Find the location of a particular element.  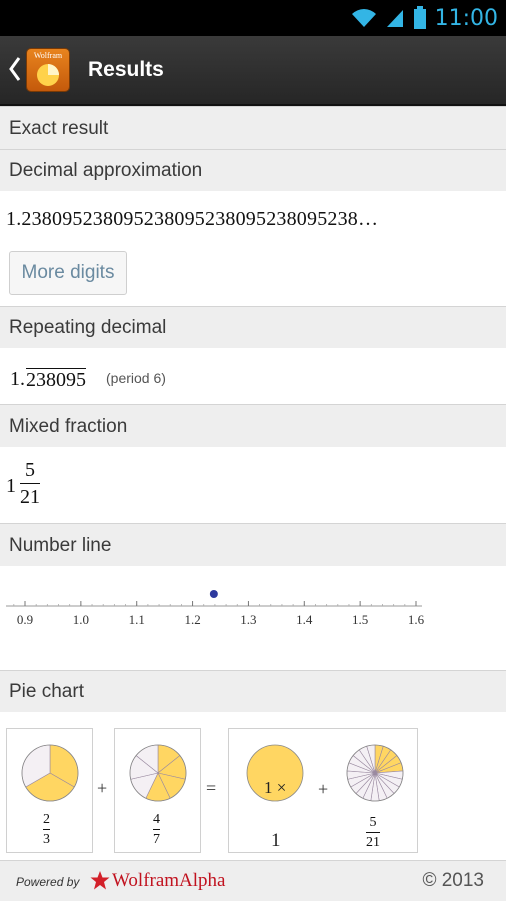

fraction-two-thirds: 2 3 is located at coordinates (46, 830).